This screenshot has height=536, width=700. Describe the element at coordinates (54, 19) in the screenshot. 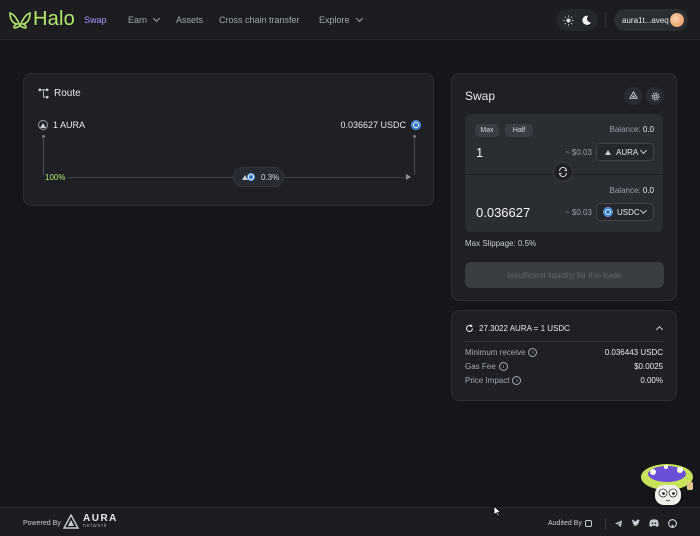

I see `brand-name: Halo` at that location.